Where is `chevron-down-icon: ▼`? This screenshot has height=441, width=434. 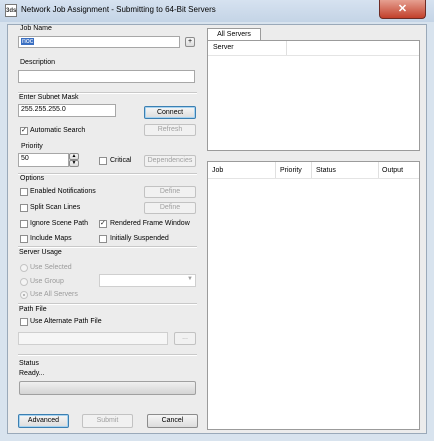
chevron-down-icon: ▼ is located at coordinates (190, 279).